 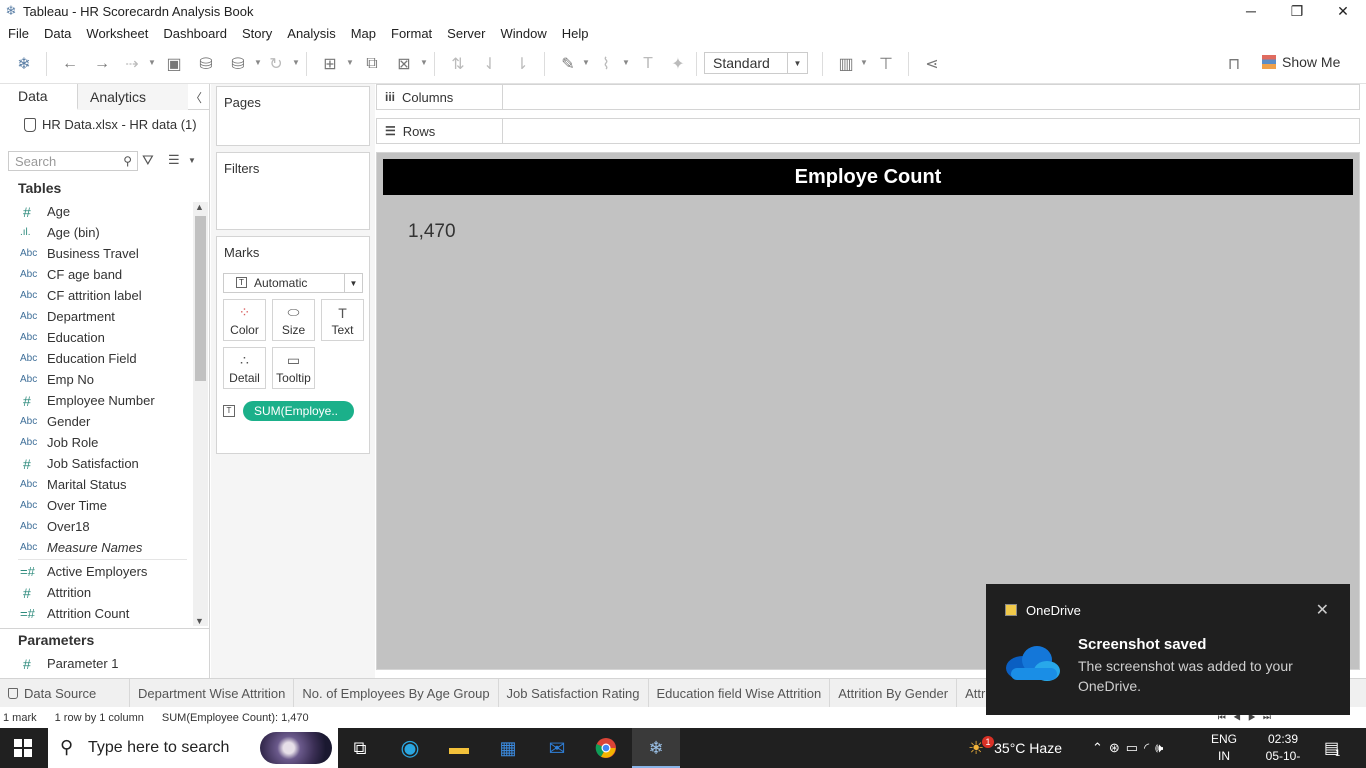 I want to click on field-list-scrollbar: ▲ ▼, so click(x=200, y=414).